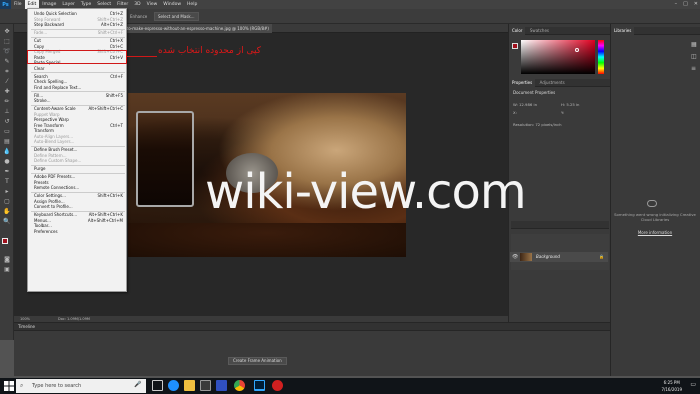 The image size is (700, 394). Describe the element at coordinates (695, 45) in the screenshot. I see `panel-icon-1: ▦` at that location.